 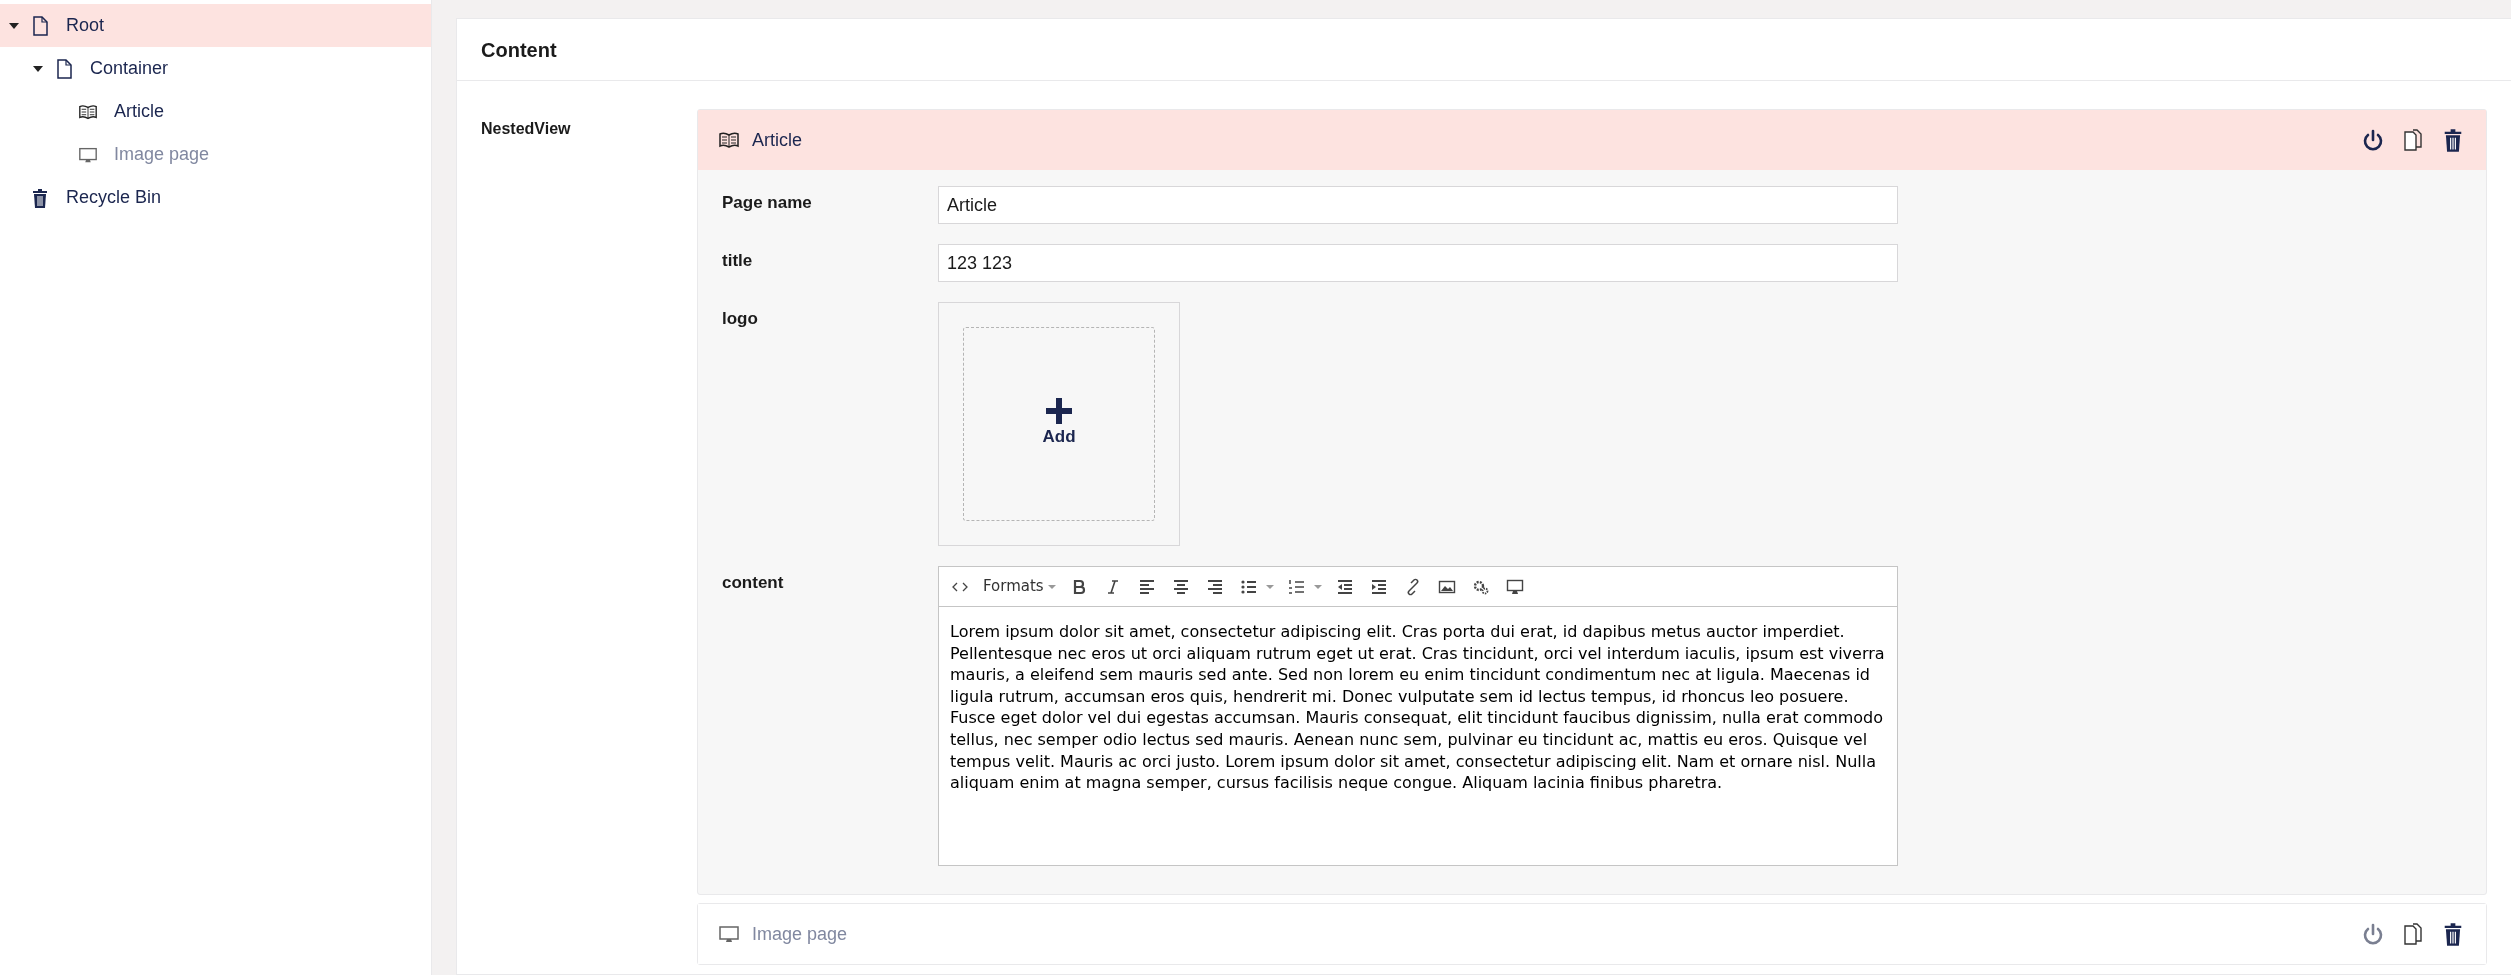 I want to click on block-title: Article, so click(x=777, y=140).